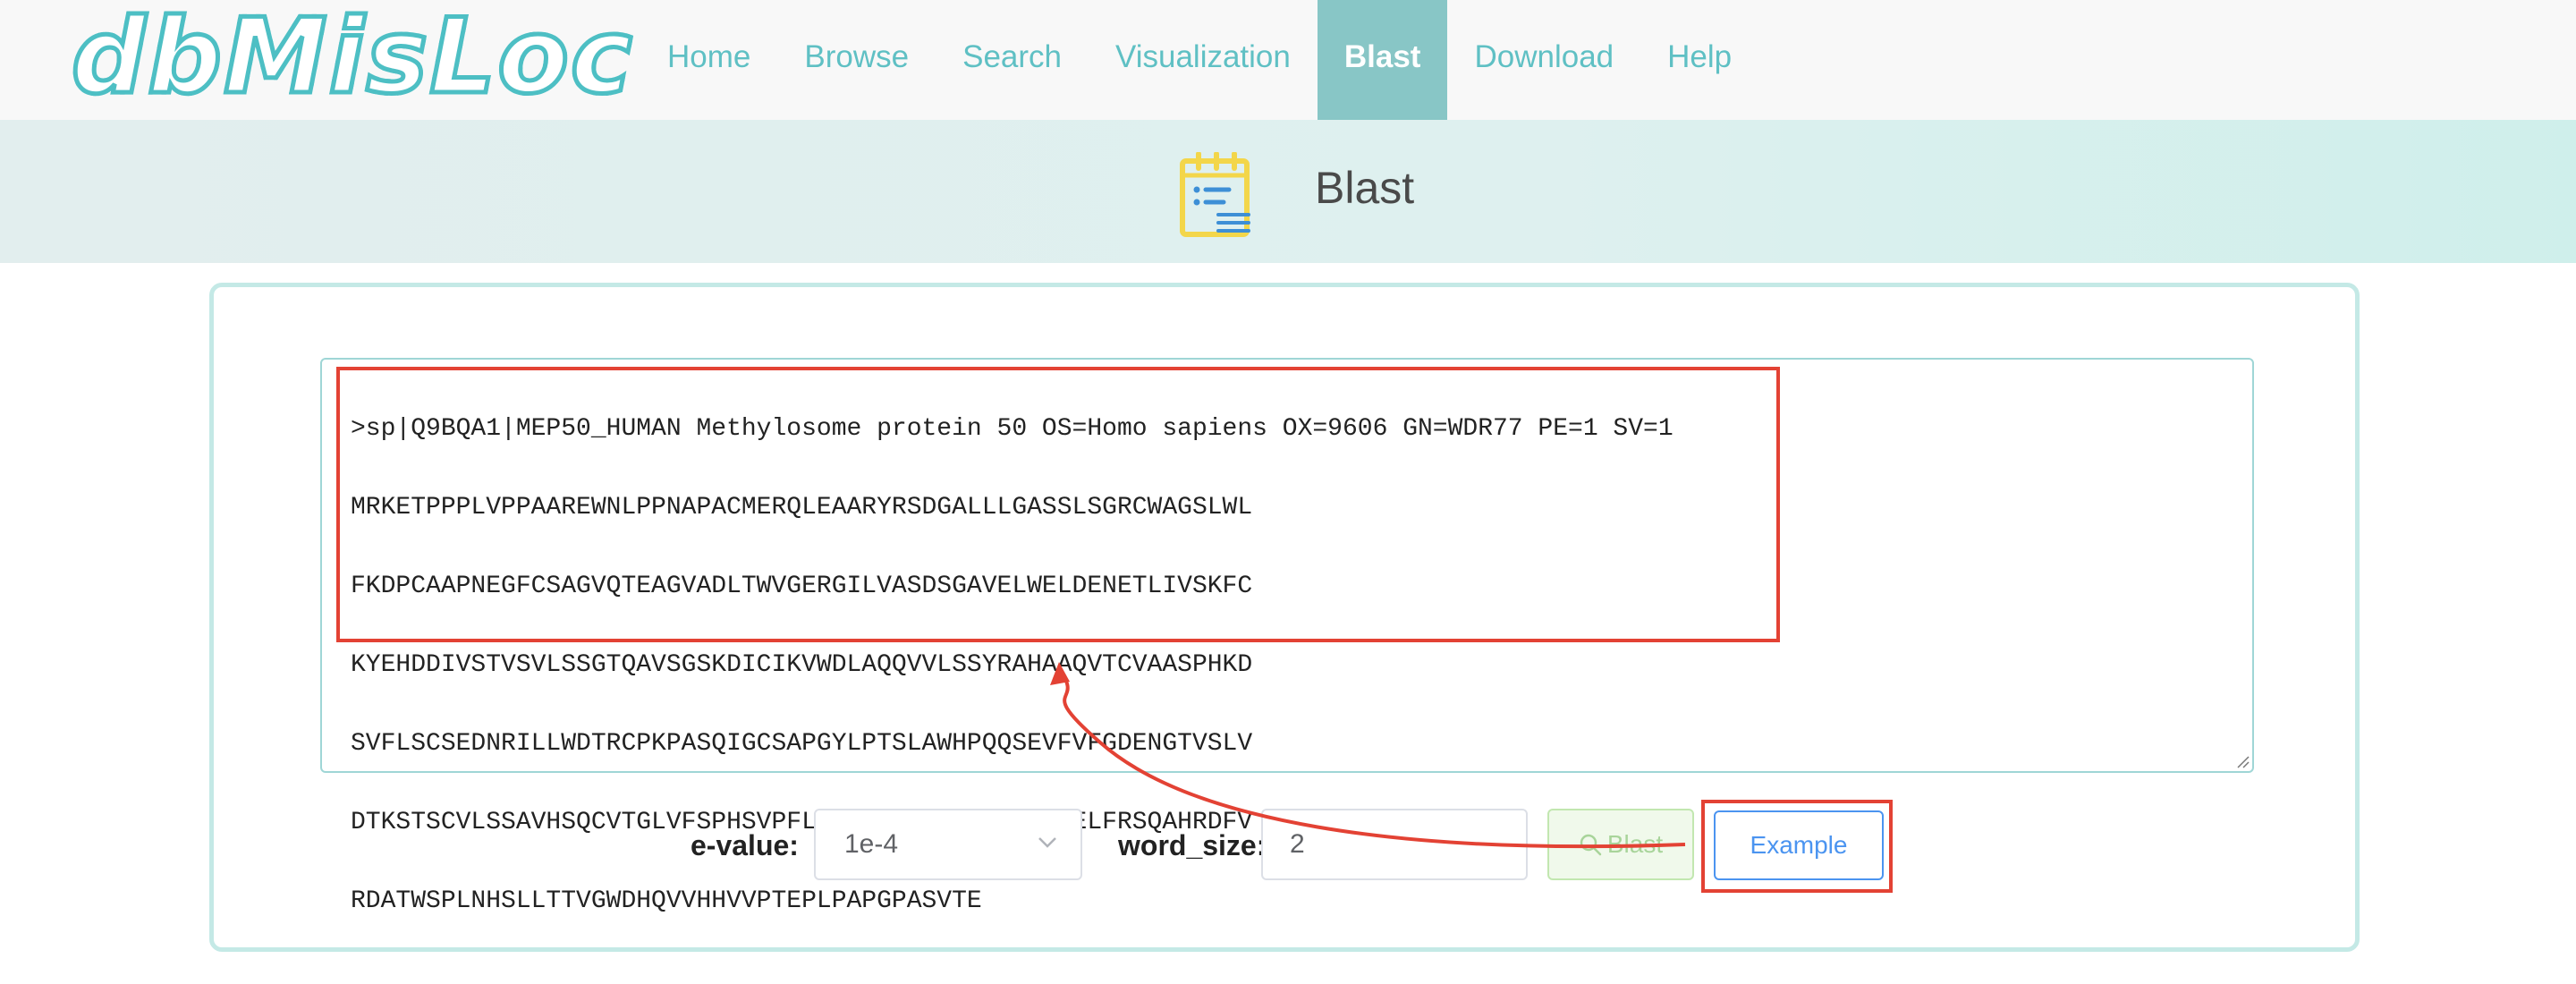 The height and width of the screenshot is (984, 2576). What do you see at coordinates (1394, 844) in the screenshot?
I see `wordsize-input: 2` at bounding box center [1394, 844].